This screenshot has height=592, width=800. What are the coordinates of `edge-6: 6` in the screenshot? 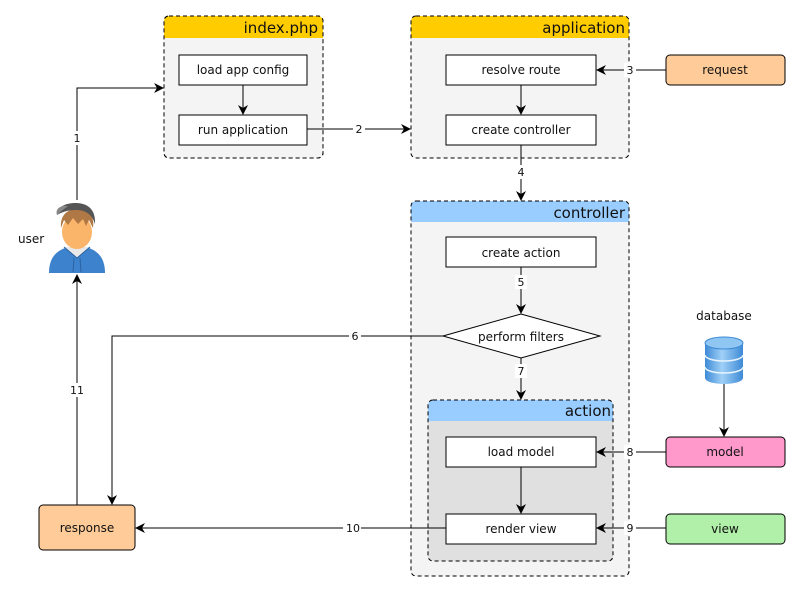 It's located at (275, 417).